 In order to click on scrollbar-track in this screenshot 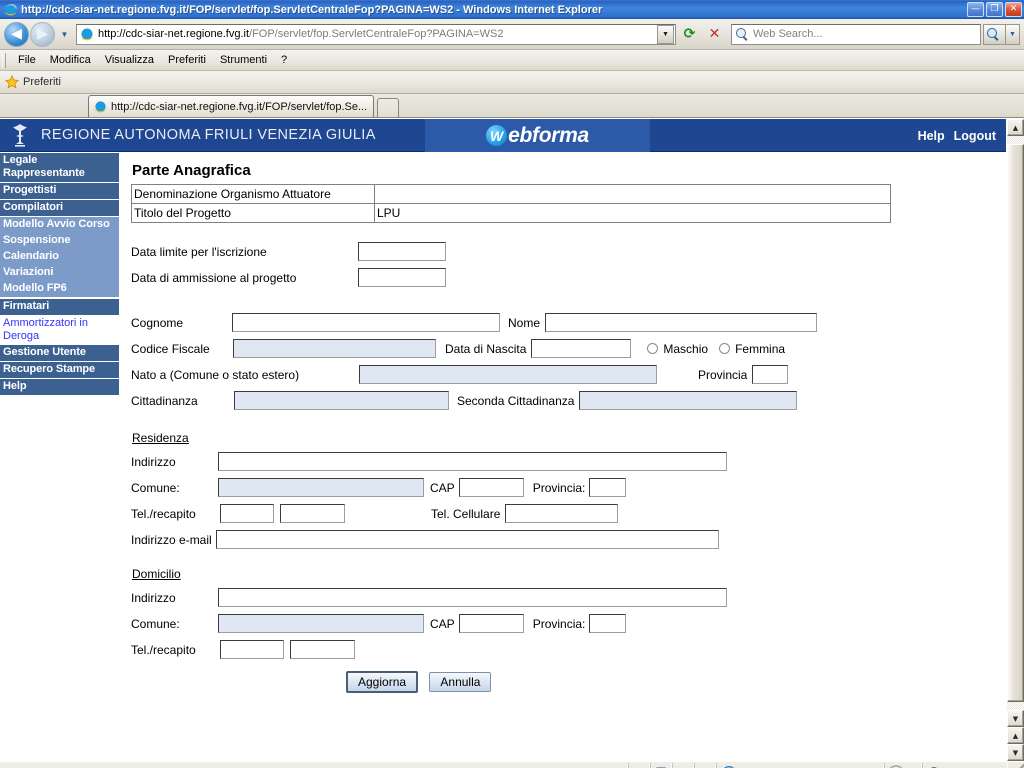, I will do `click(1015, 423)`.